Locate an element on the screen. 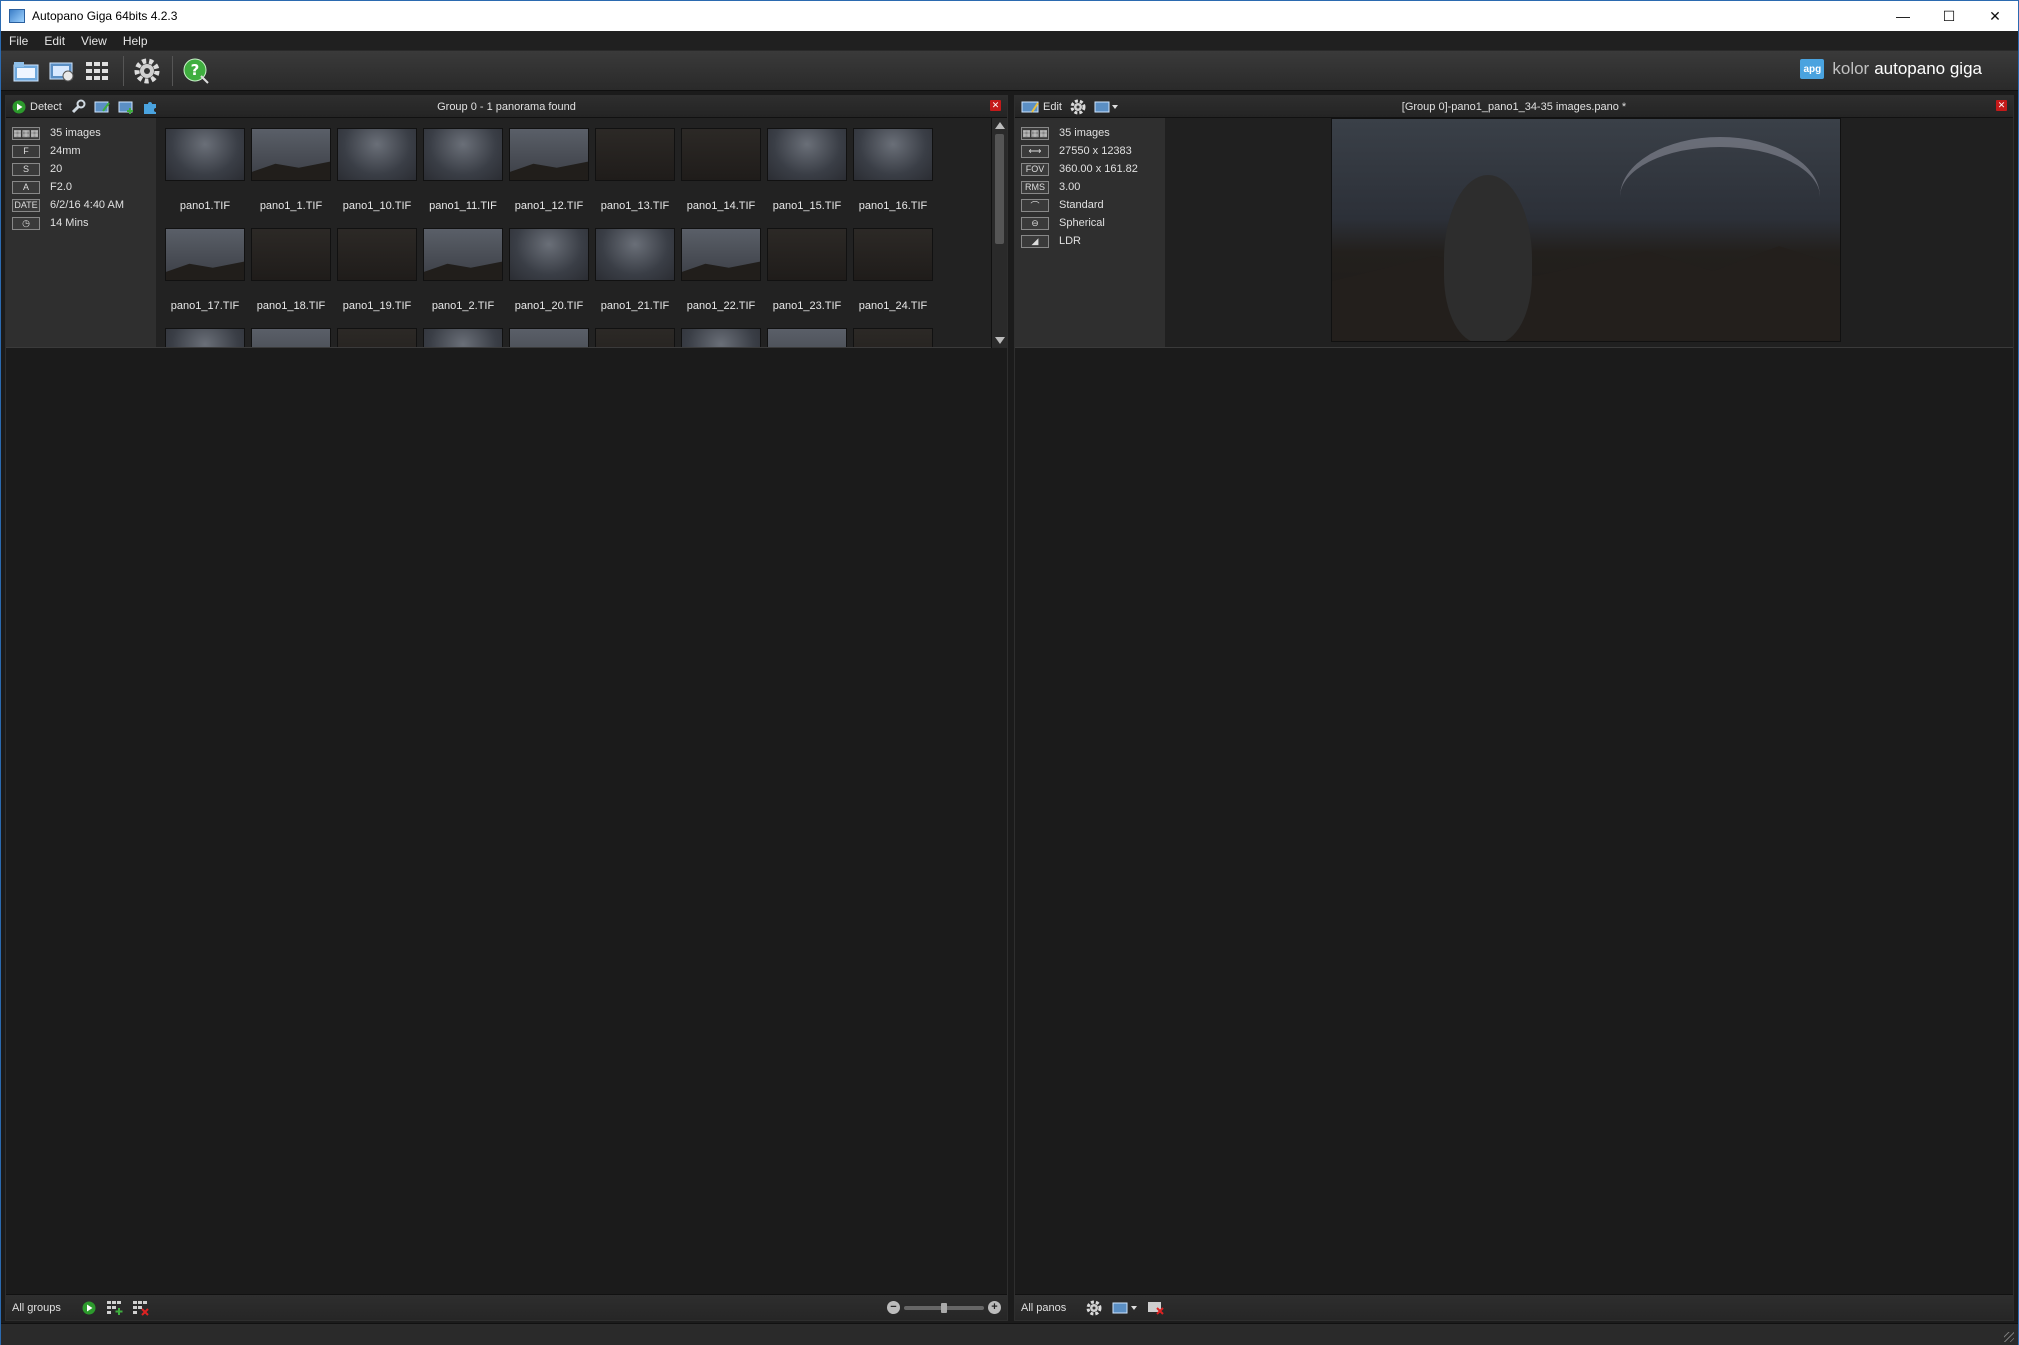  import-images-button is located at coordinates (62, 71).